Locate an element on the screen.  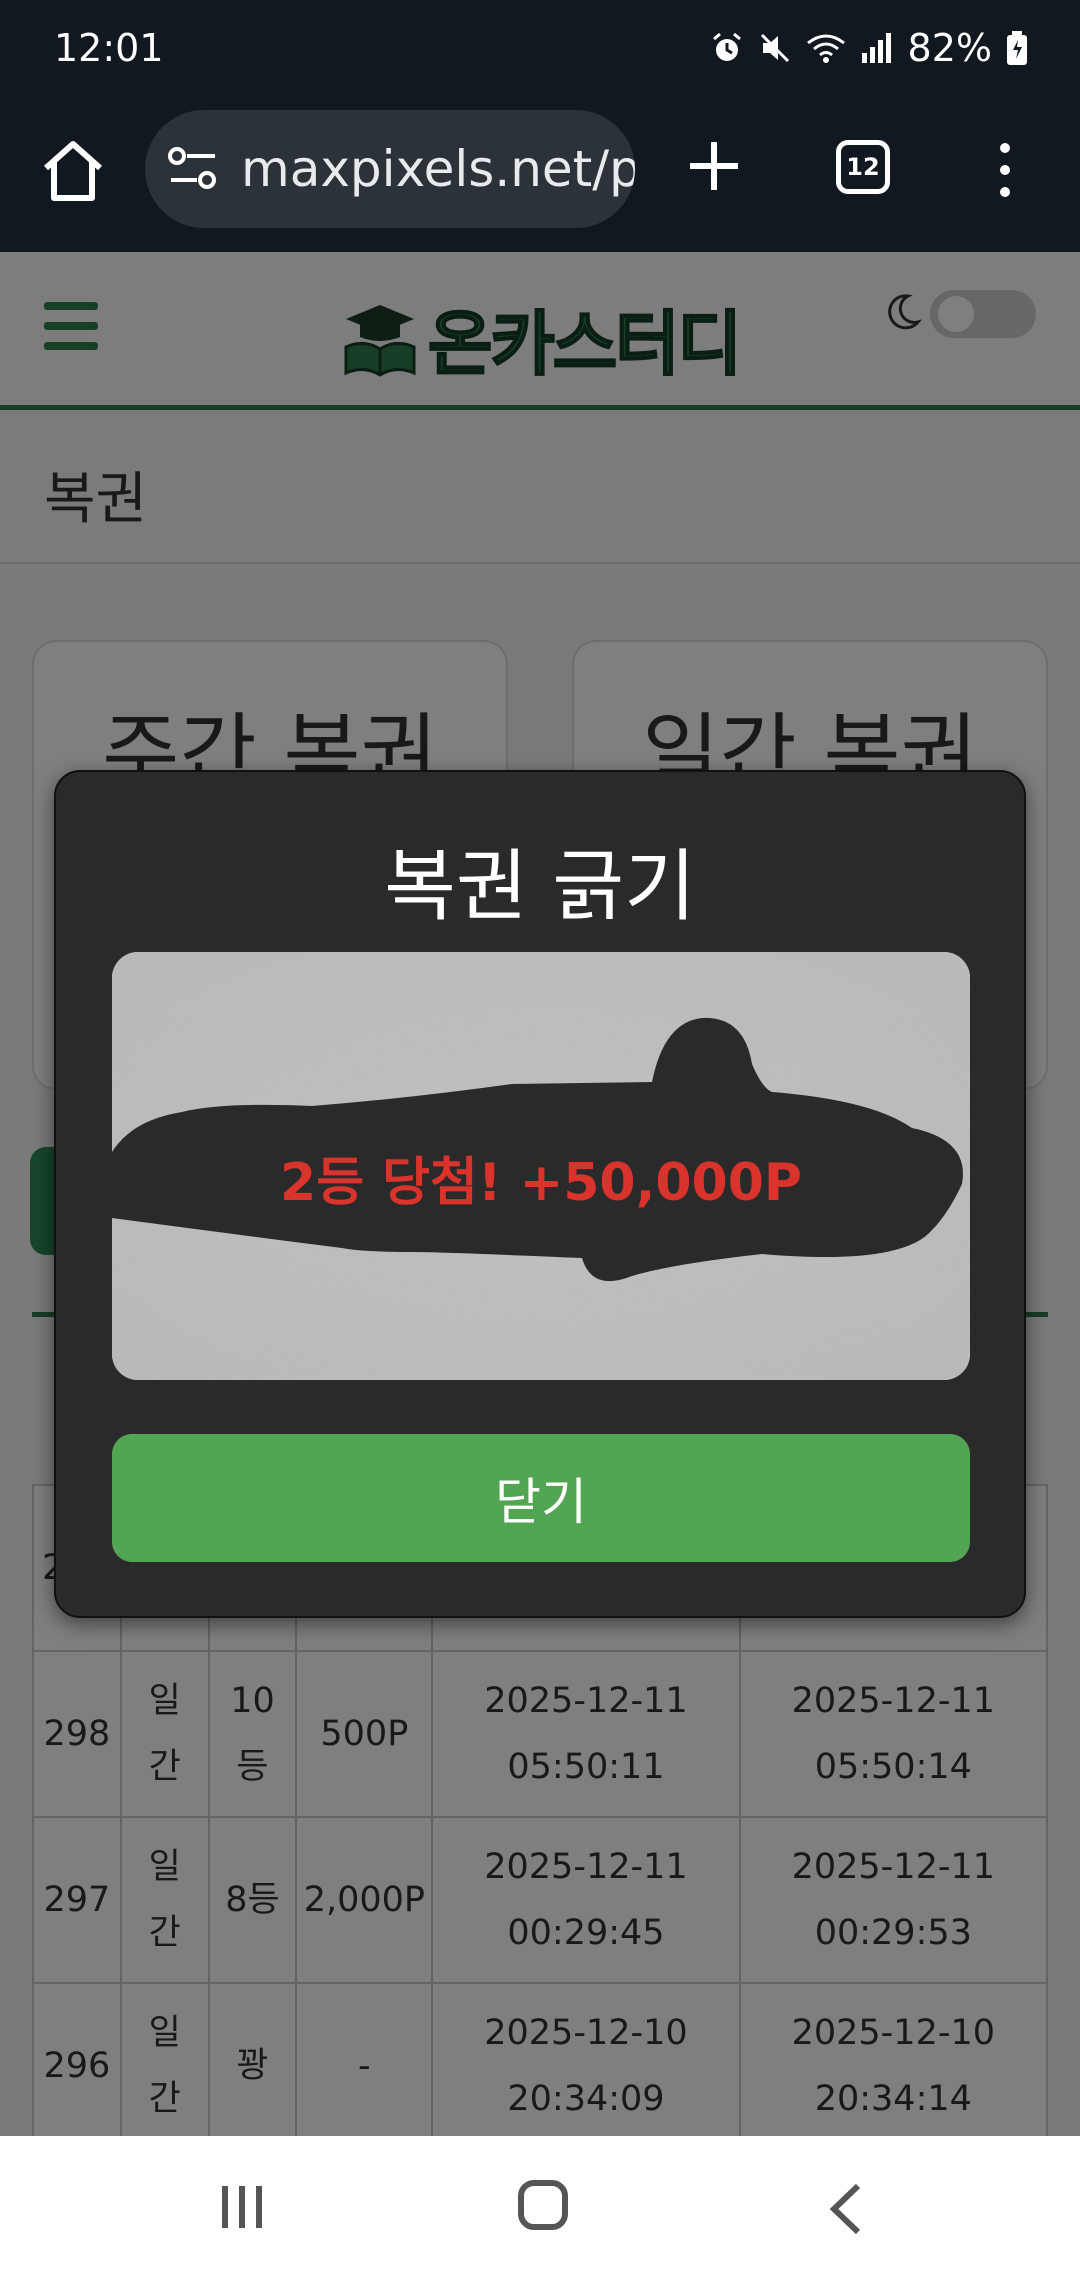
mute-icon is located at coordinates (774, 48).